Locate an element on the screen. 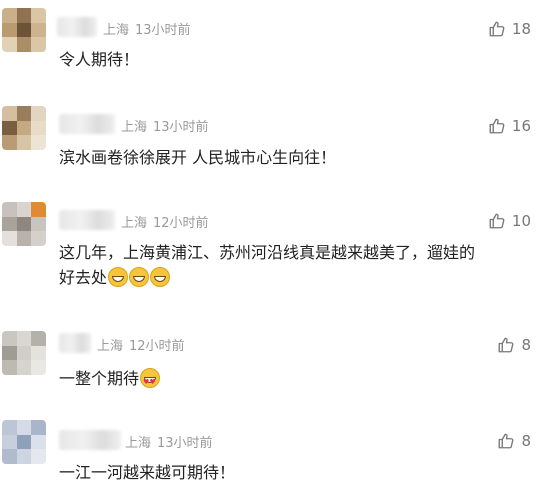 The height and width of the screenshot is (501, 547). comment-text: 令人期待！ is located at coordinates (274, 59).